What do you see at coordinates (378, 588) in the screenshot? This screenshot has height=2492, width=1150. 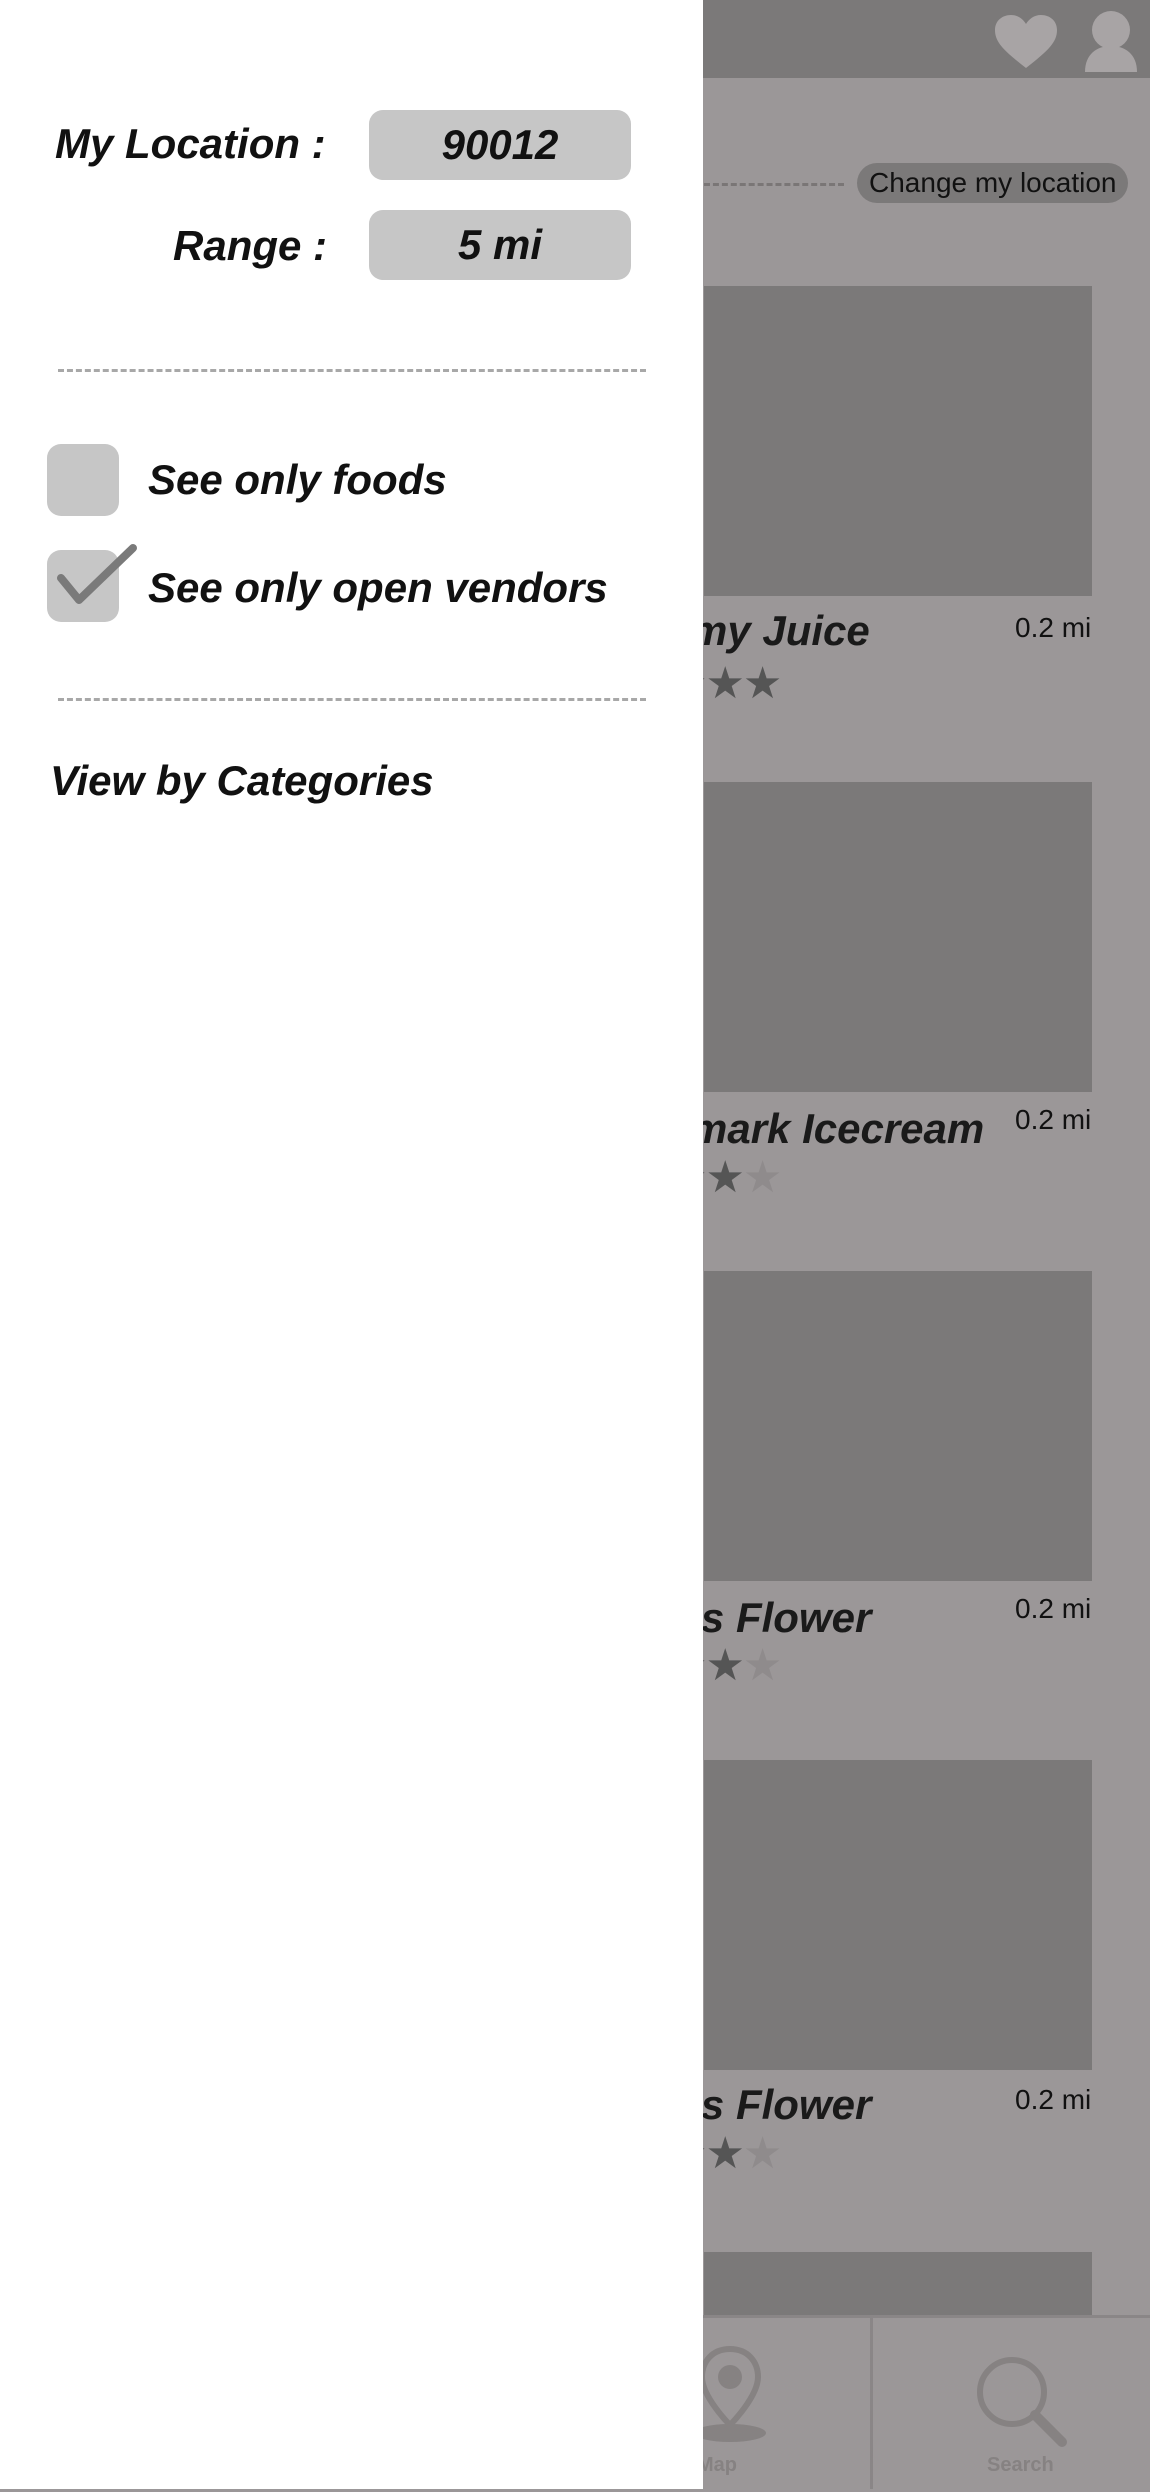 I see `open-vendors-checkbox-label: See only open vendors` at bounding box center [378, 588].